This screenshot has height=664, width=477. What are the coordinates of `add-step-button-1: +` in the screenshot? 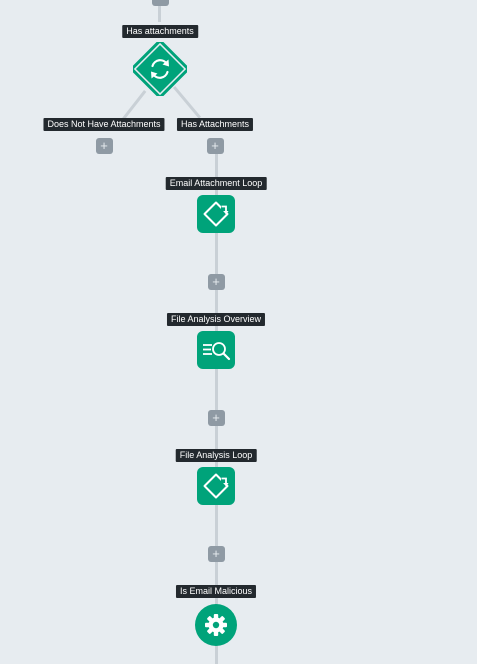 It's located at (216, 282).